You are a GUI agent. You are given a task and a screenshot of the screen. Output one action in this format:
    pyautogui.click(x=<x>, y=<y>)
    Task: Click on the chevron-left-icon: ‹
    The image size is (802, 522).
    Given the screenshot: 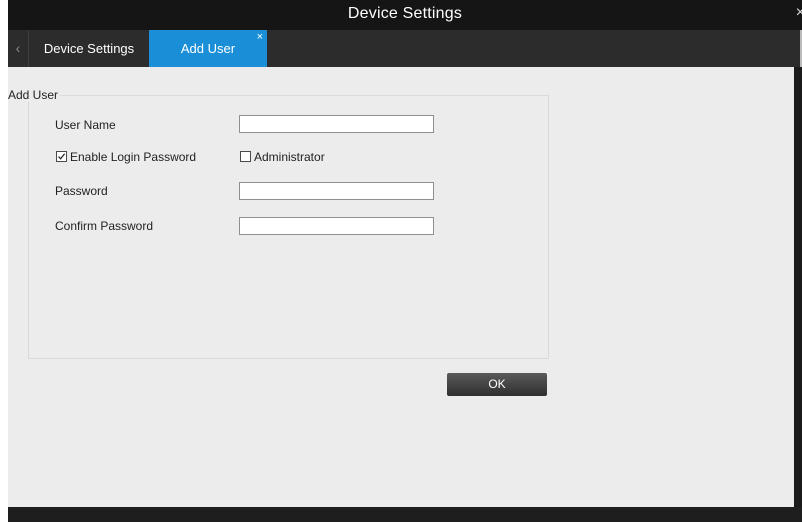 What is the action you would take?
    pyautogui.click(x=18, y=48)
    